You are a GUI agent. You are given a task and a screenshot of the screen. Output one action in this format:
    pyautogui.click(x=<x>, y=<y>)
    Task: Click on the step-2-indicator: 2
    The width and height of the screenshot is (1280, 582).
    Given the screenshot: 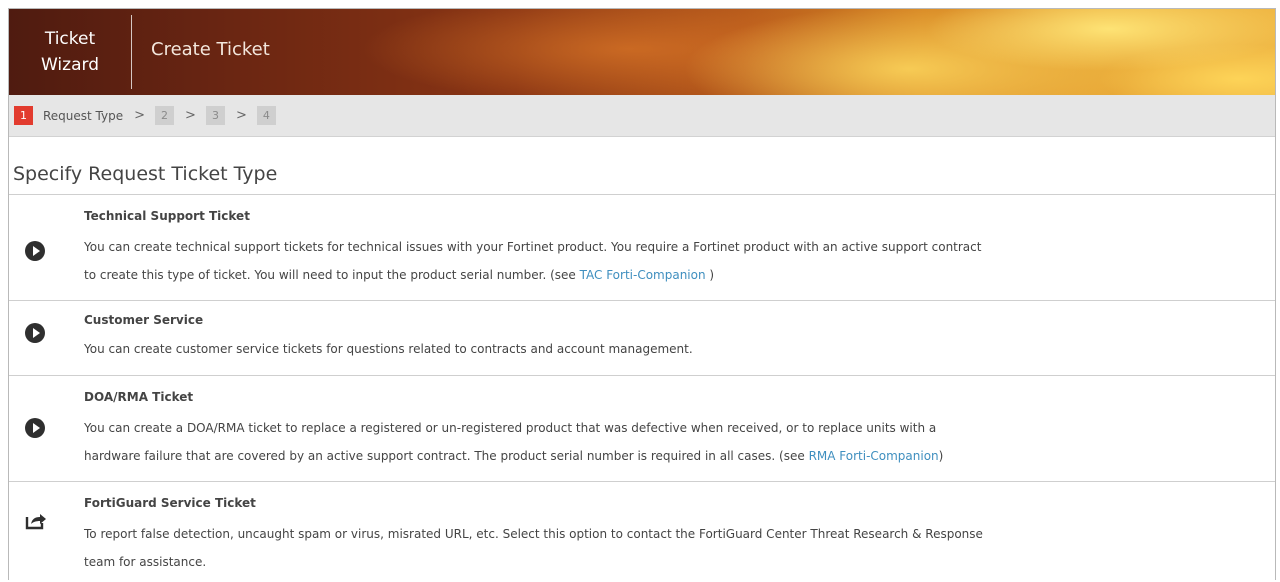 What is the action you would take?
    pyautogui.click(x=165, y=115)
    